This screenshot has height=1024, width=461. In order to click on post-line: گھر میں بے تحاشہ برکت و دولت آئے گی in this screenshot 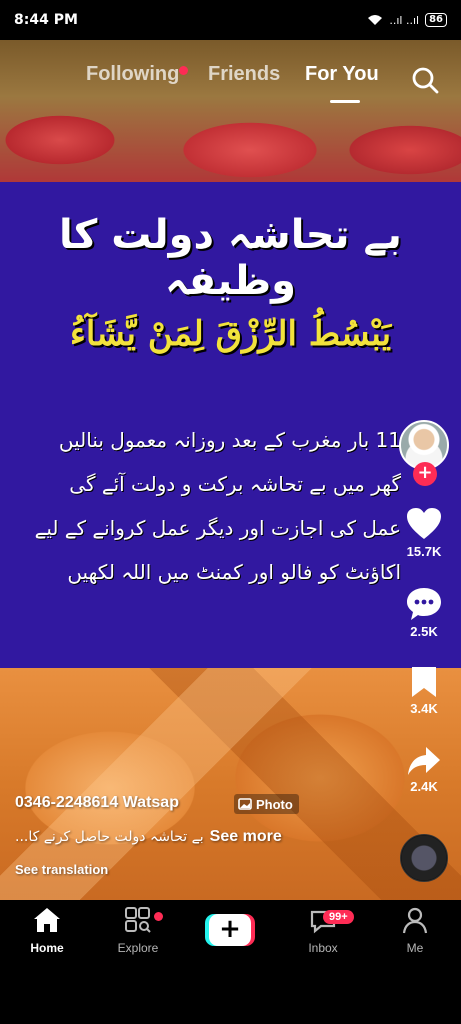, I will do `click(235, 484)`.